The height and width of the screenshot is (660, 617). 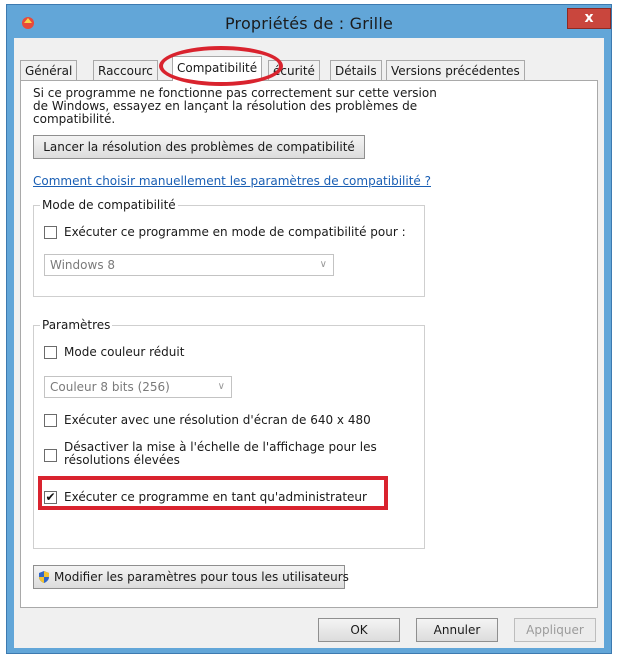 I want to click on apply-button: Appliquer, so click(x=555, y=630).